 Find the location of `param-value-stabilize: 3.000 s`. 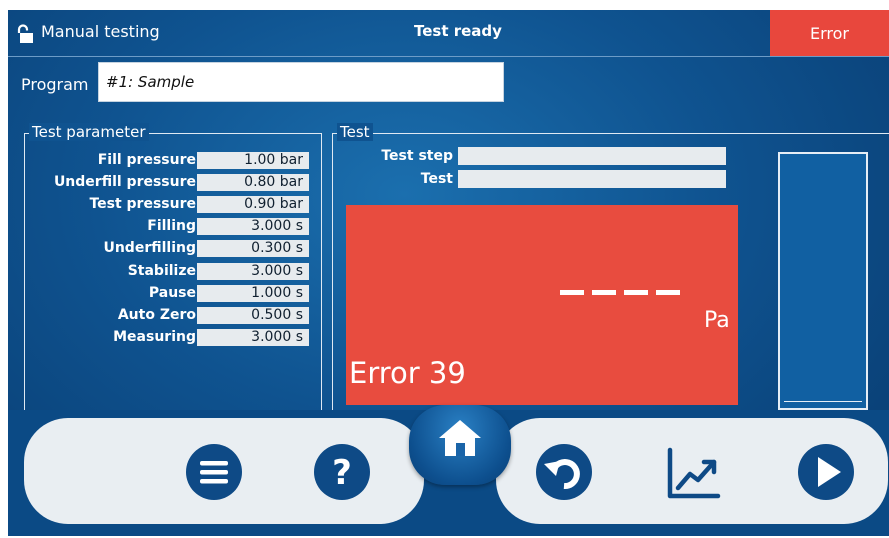

param-value-stabilize: 3.000 s is located at coordinates (253, 271).